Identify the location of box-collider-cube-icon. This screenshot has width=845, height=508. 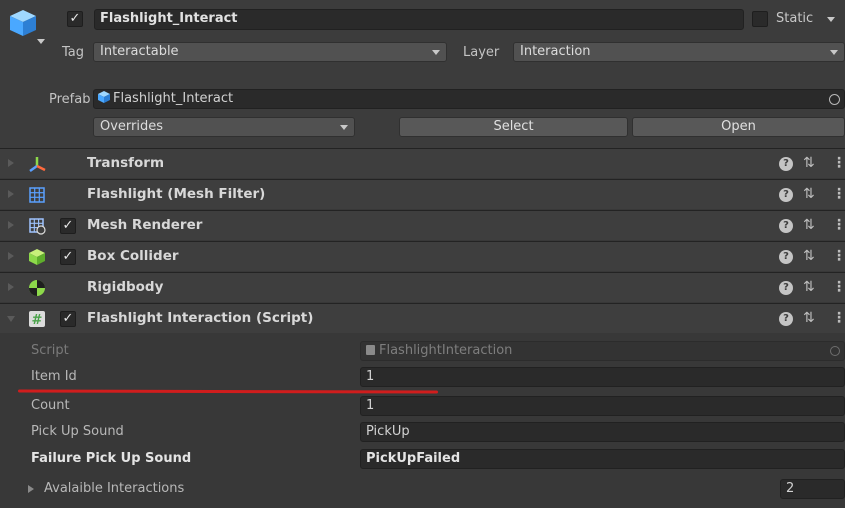
(37, 257).